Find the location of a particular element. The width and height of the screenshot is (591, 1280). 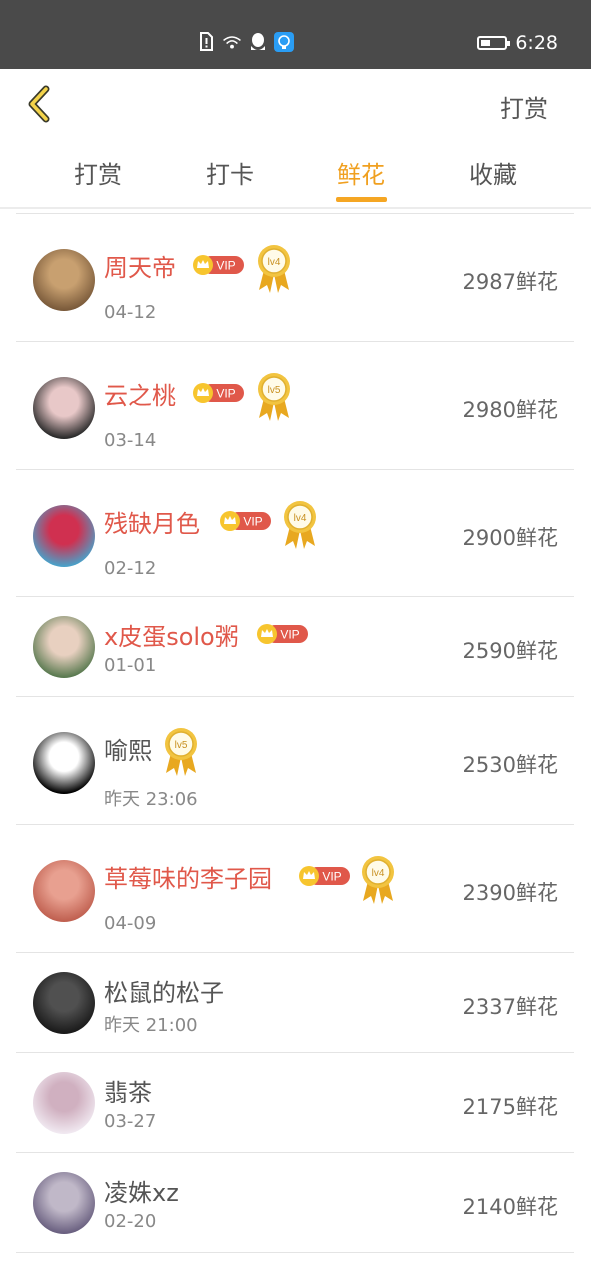

user-name: 残缺月色 is located at coordinates (152, 521).